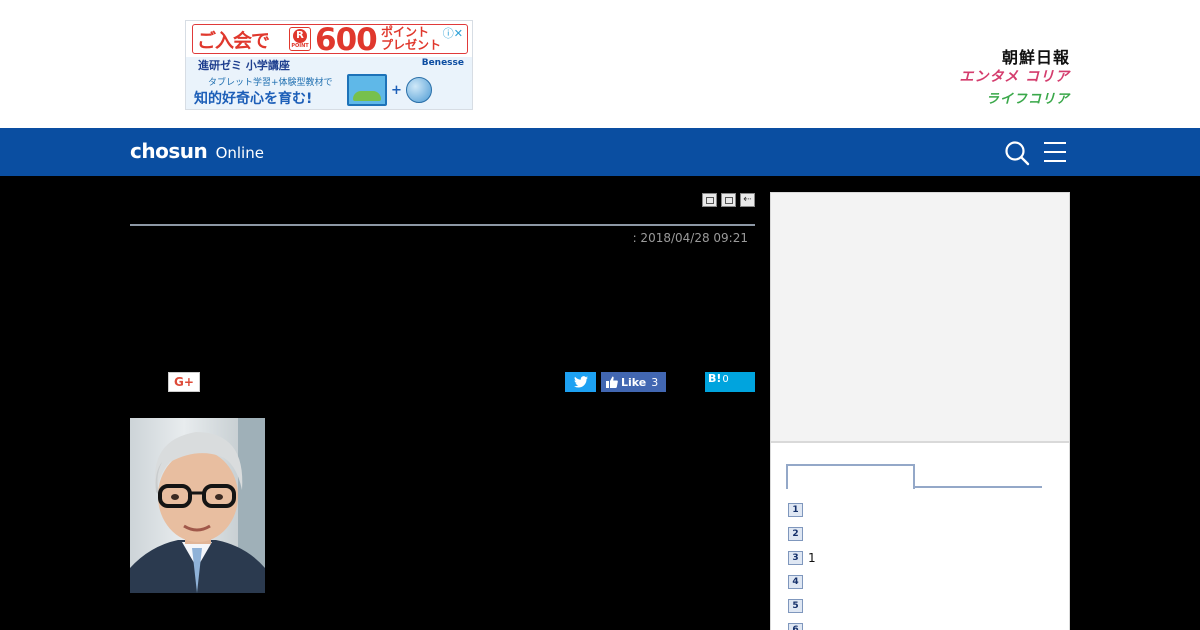 The height and width of the screenshot is (630, 1200). I want to click on back-arrow-icon: ⇠, so click(747, 200).